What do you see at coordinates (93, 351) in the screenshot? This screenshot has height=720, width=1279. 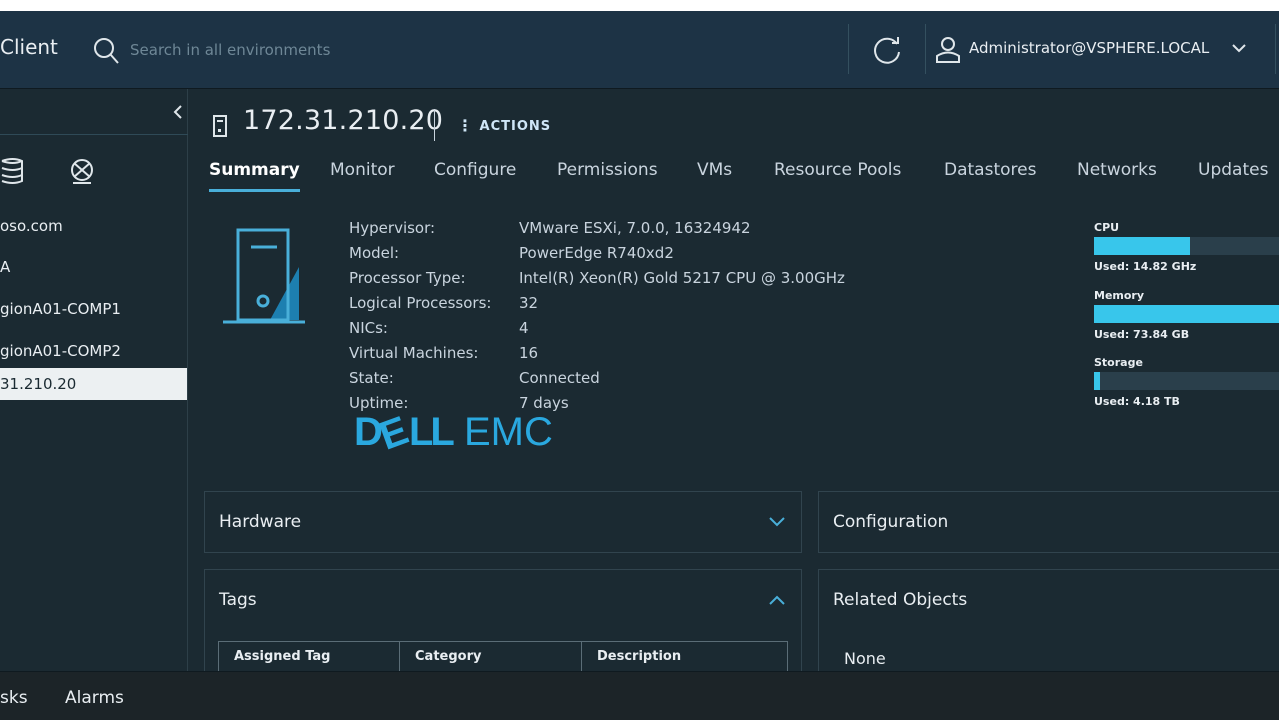 I see `tree-item: gionA01-COMP2` at bounding box center [93, 351].